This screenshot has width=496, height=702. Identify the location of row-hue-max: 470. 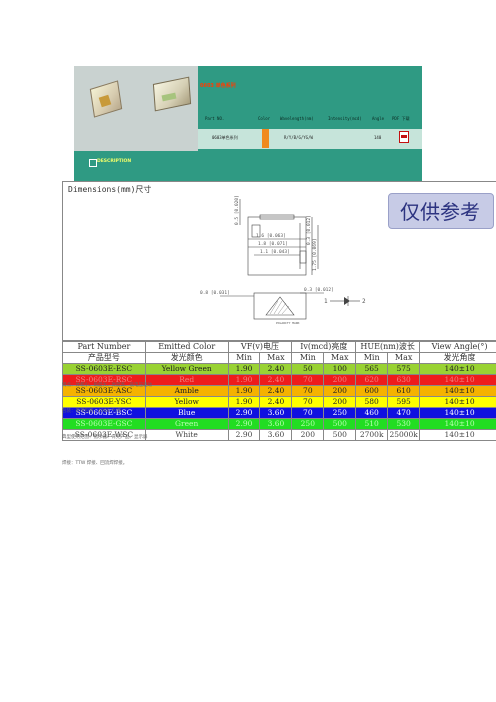
(404, 413).